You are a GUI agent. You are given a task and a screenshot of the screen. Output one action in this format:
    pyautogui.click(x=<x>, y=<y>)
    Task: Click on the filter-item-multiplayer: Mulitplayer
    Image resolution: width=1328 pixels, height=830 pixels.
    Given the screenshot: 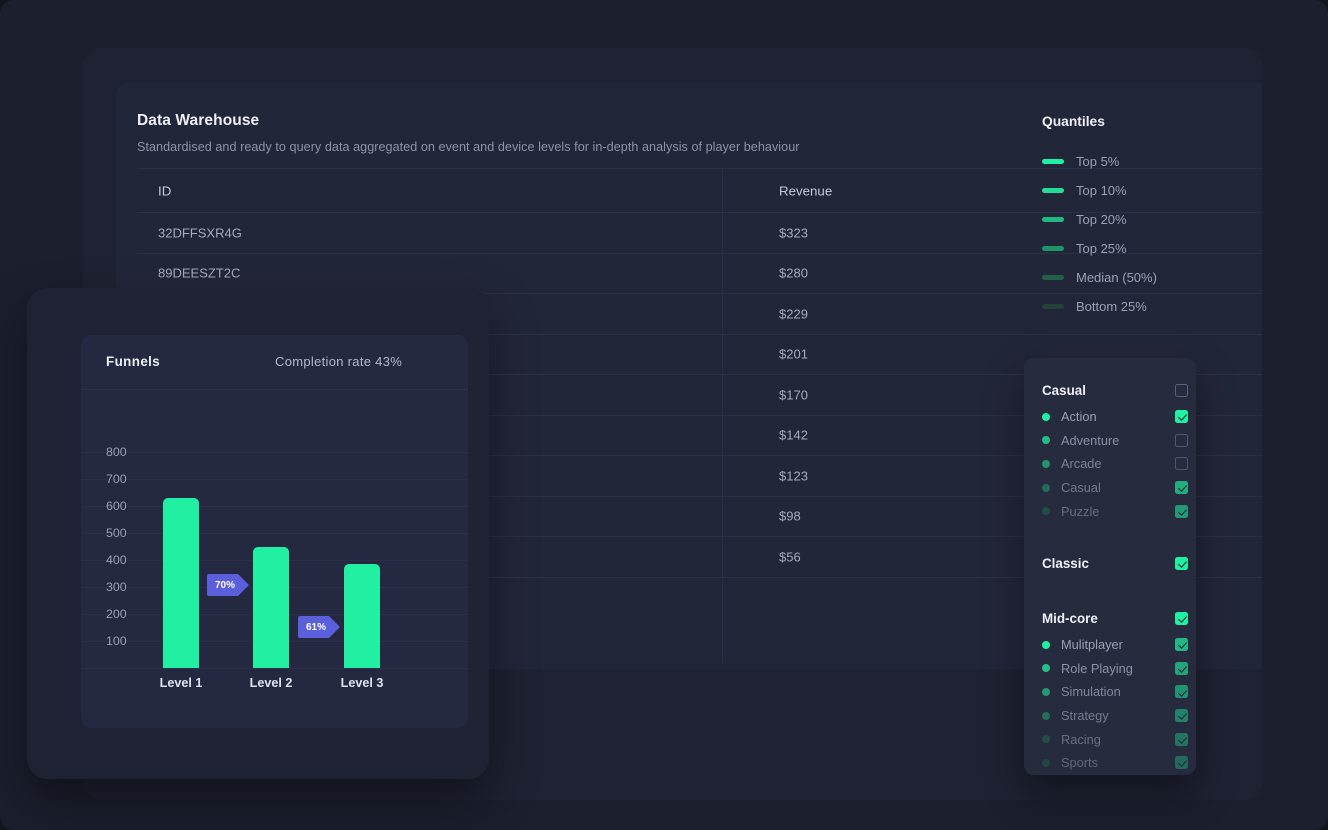 What is the action you would take?
    pyautogui.click(x=1115, y=645)
    